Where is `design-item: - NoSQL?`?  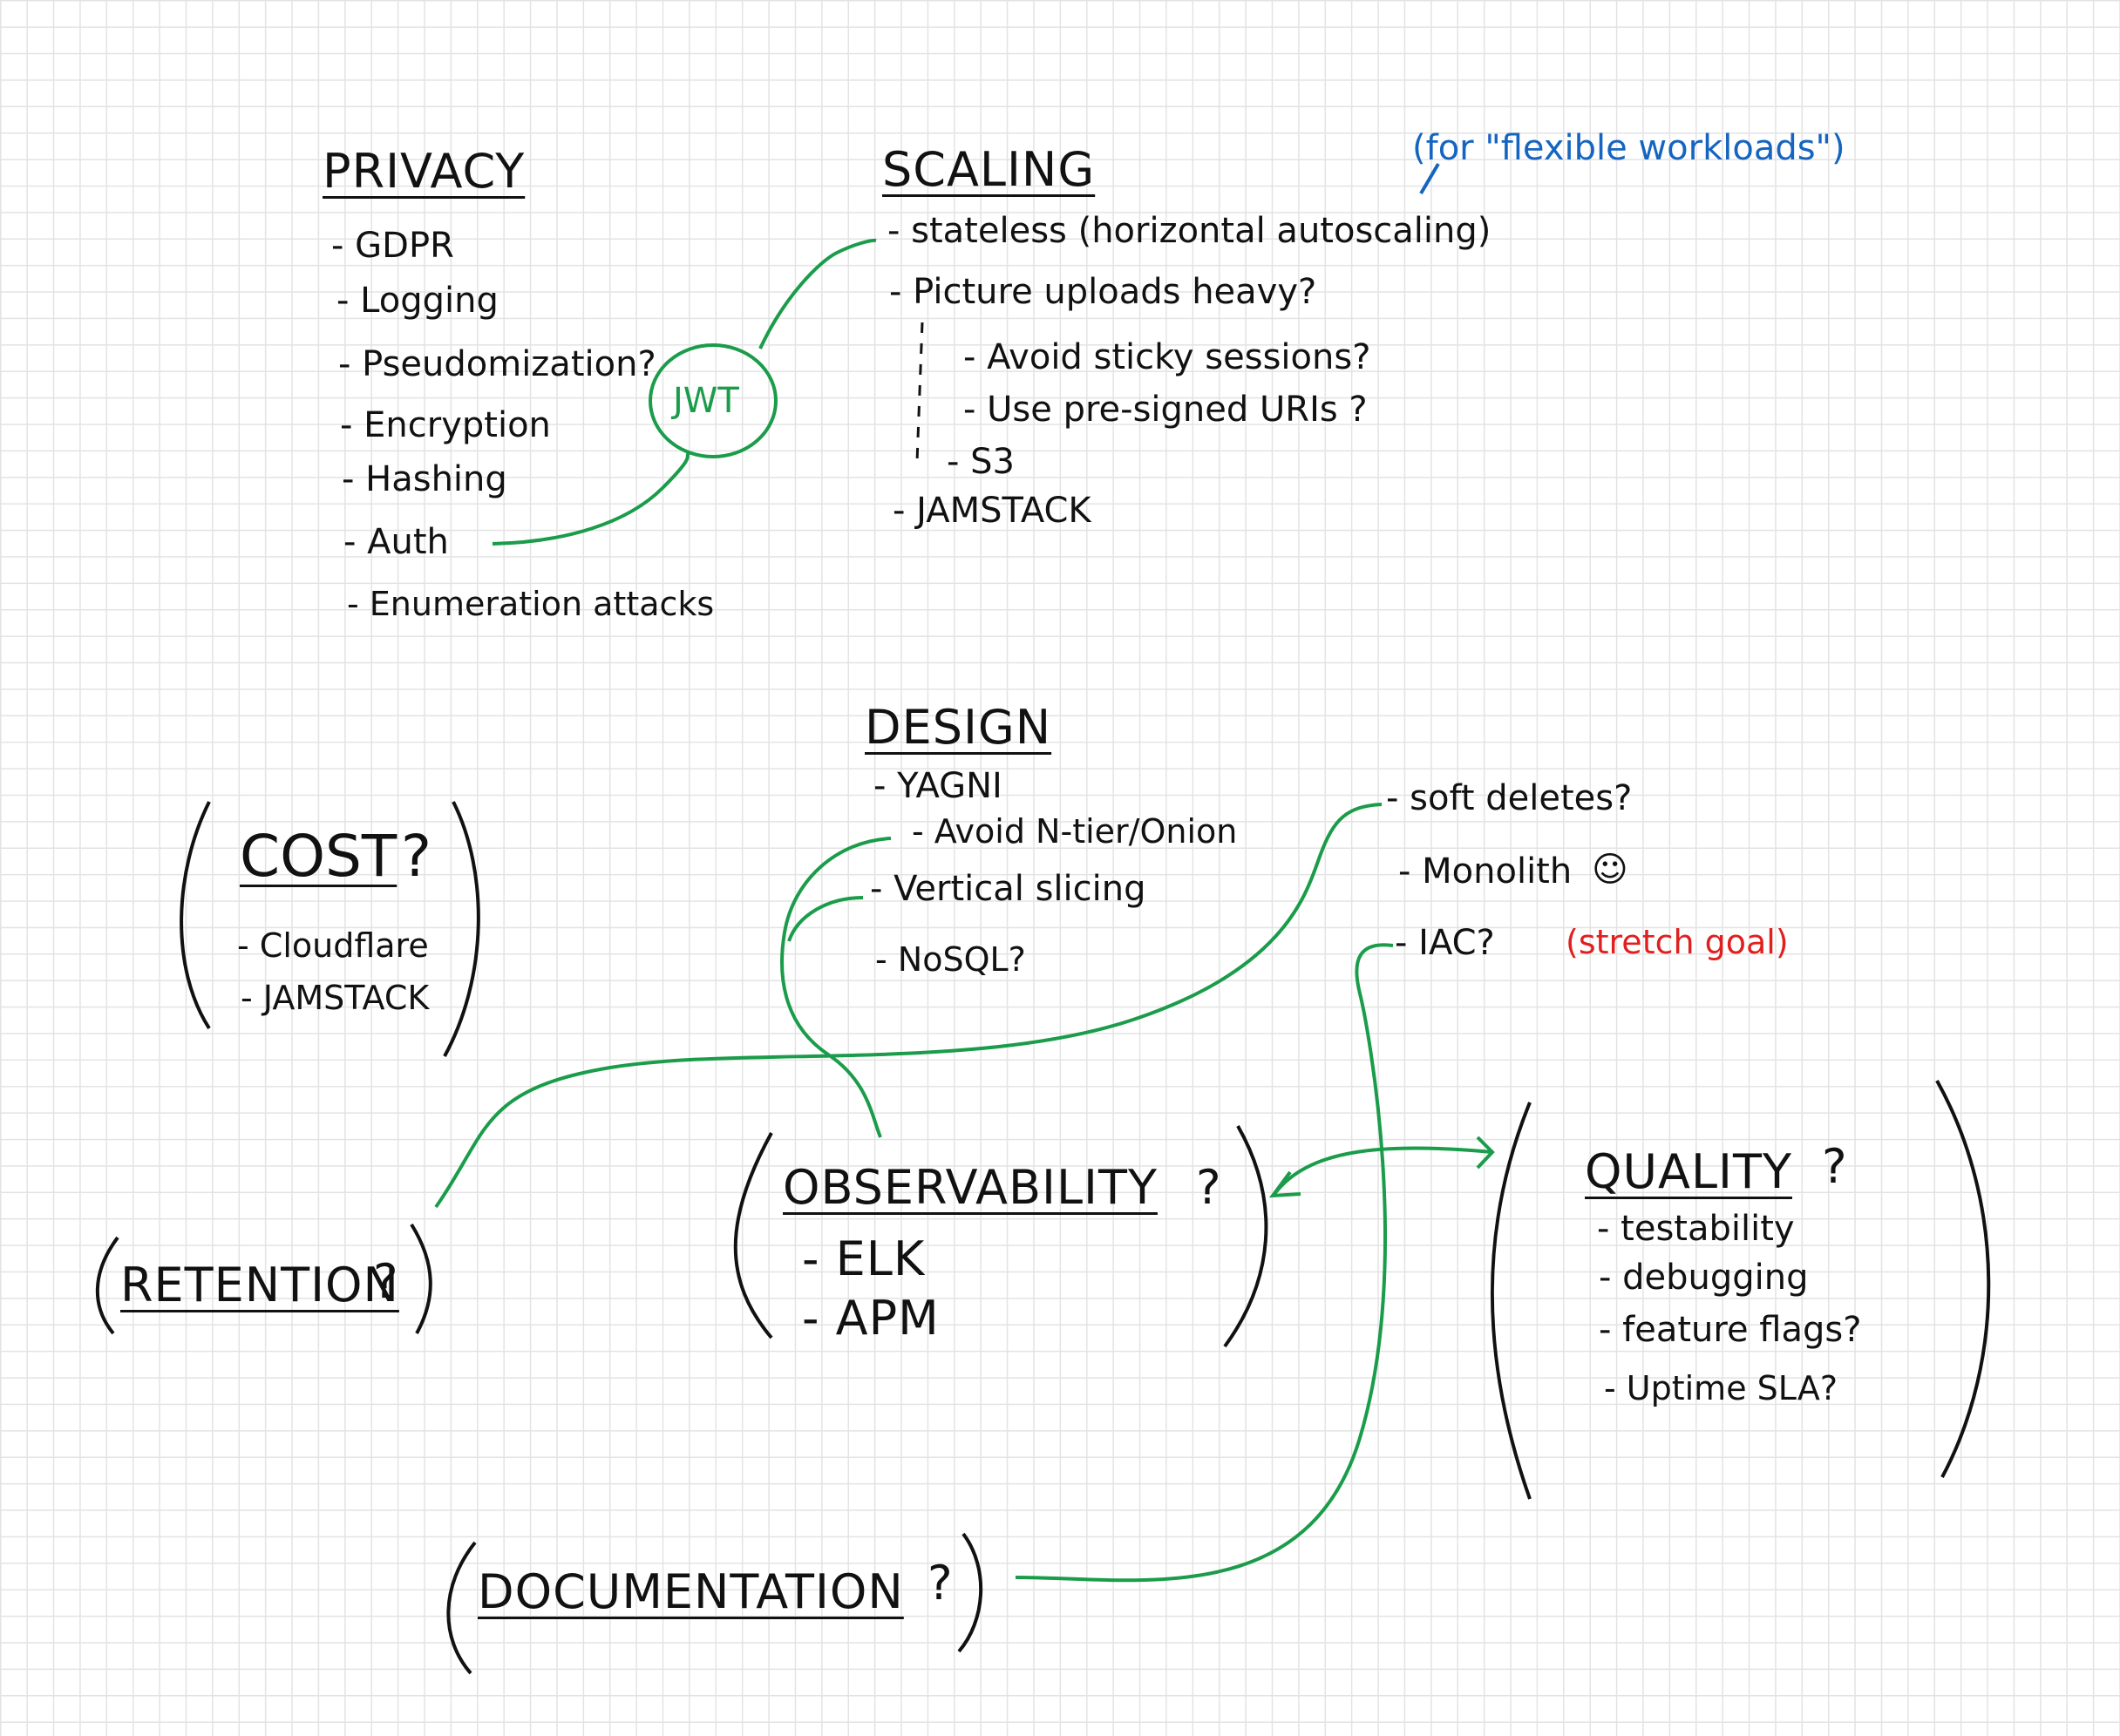 design-item: - NoSQL? is located at coordinates (950, 959).